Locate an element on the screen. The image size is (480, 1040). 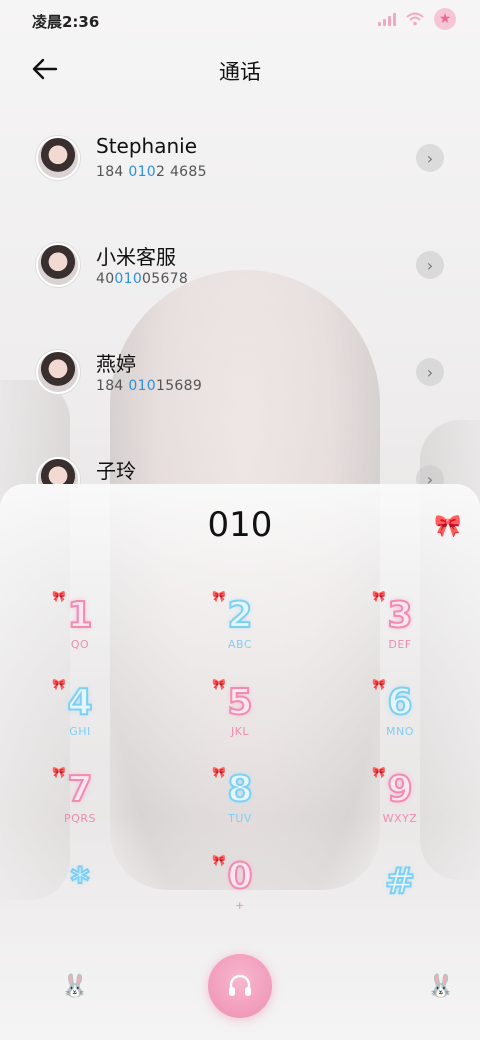
contact-number: 4001005678 is located at coordinates (142, 279).